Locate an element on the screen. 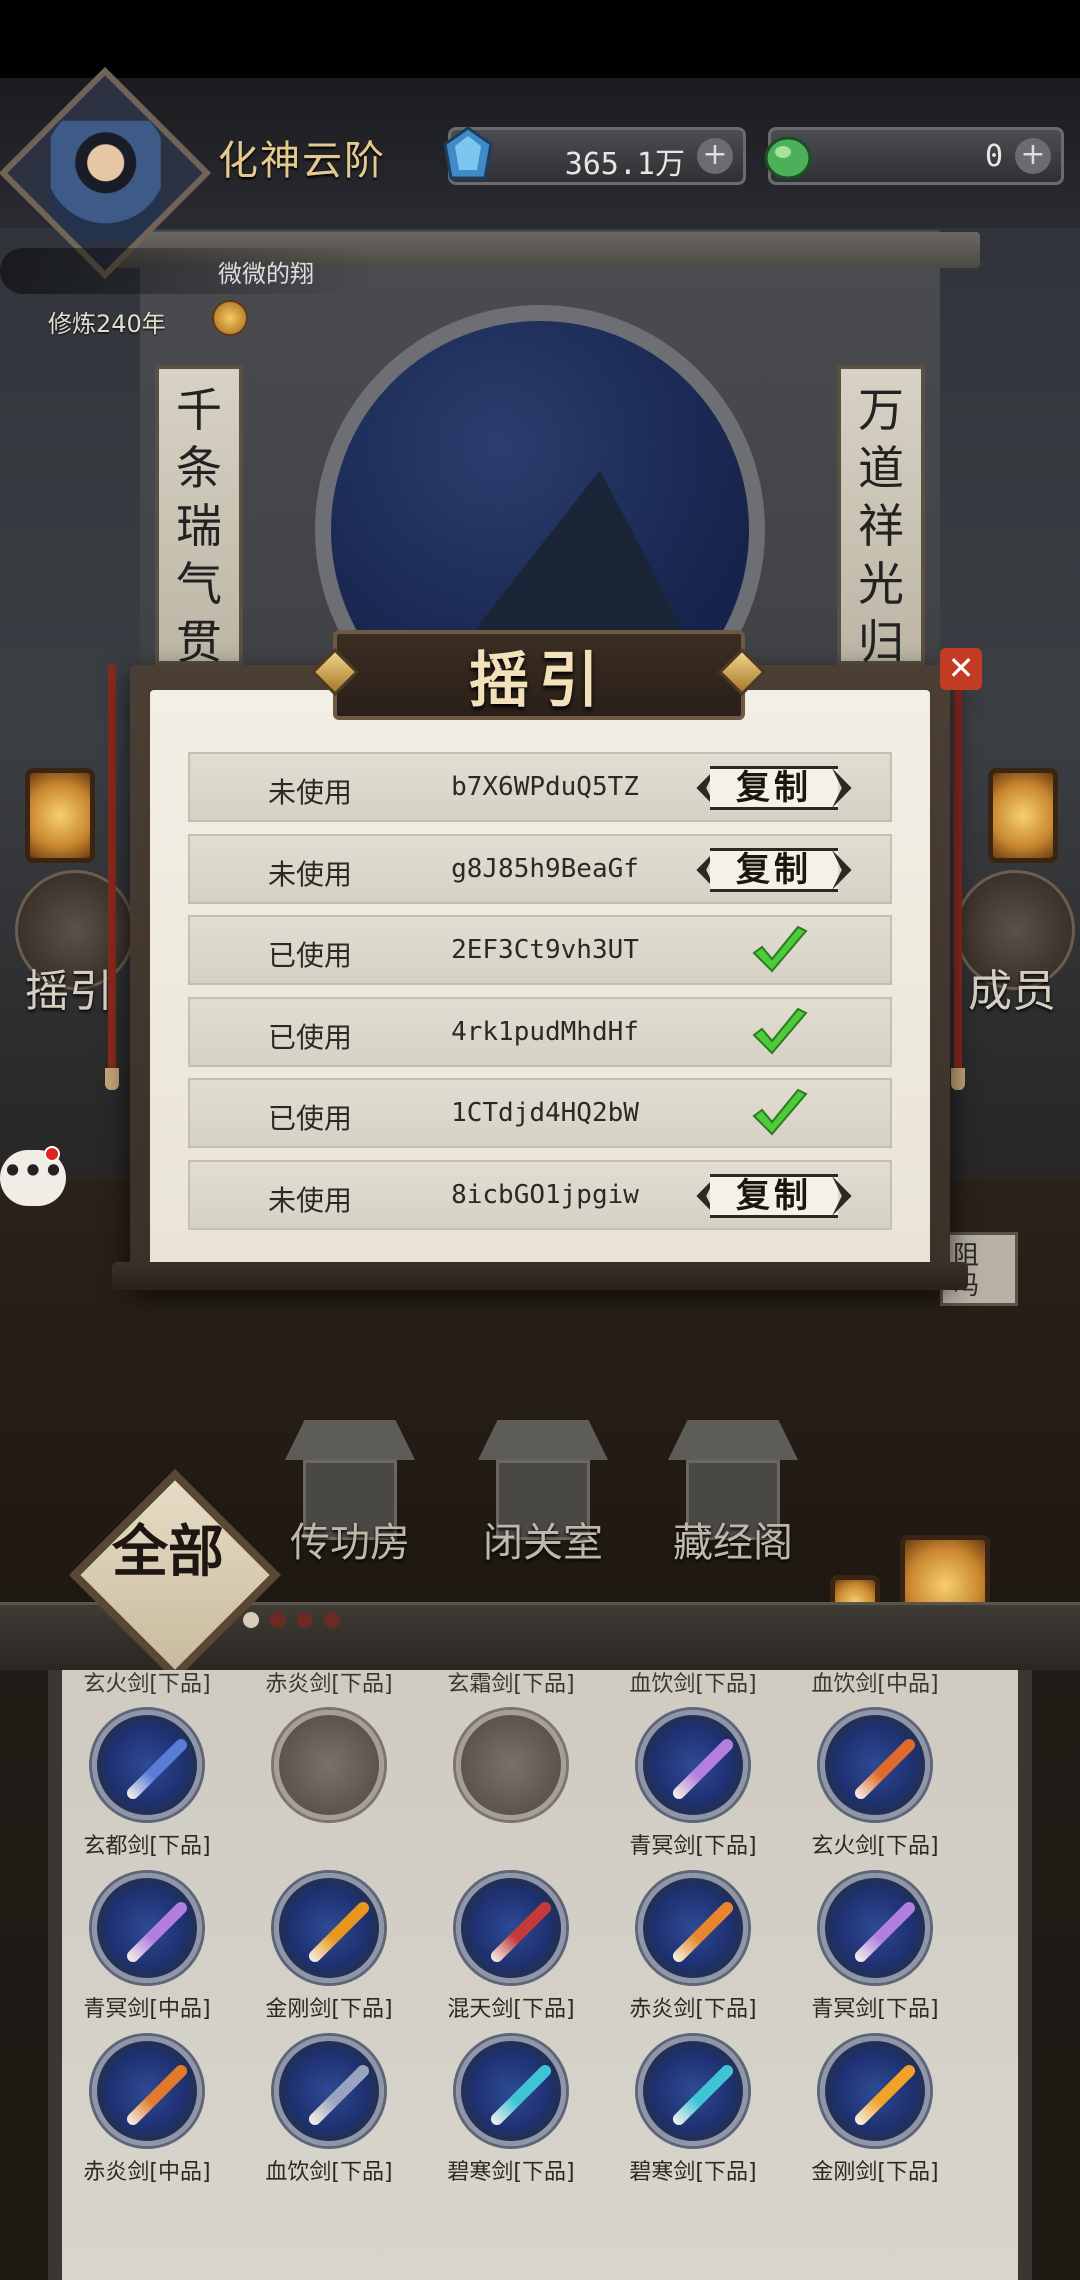  invite-code-row: 已使用 1CTdjd4HQ2bW is located at coordinates (540, 1113).